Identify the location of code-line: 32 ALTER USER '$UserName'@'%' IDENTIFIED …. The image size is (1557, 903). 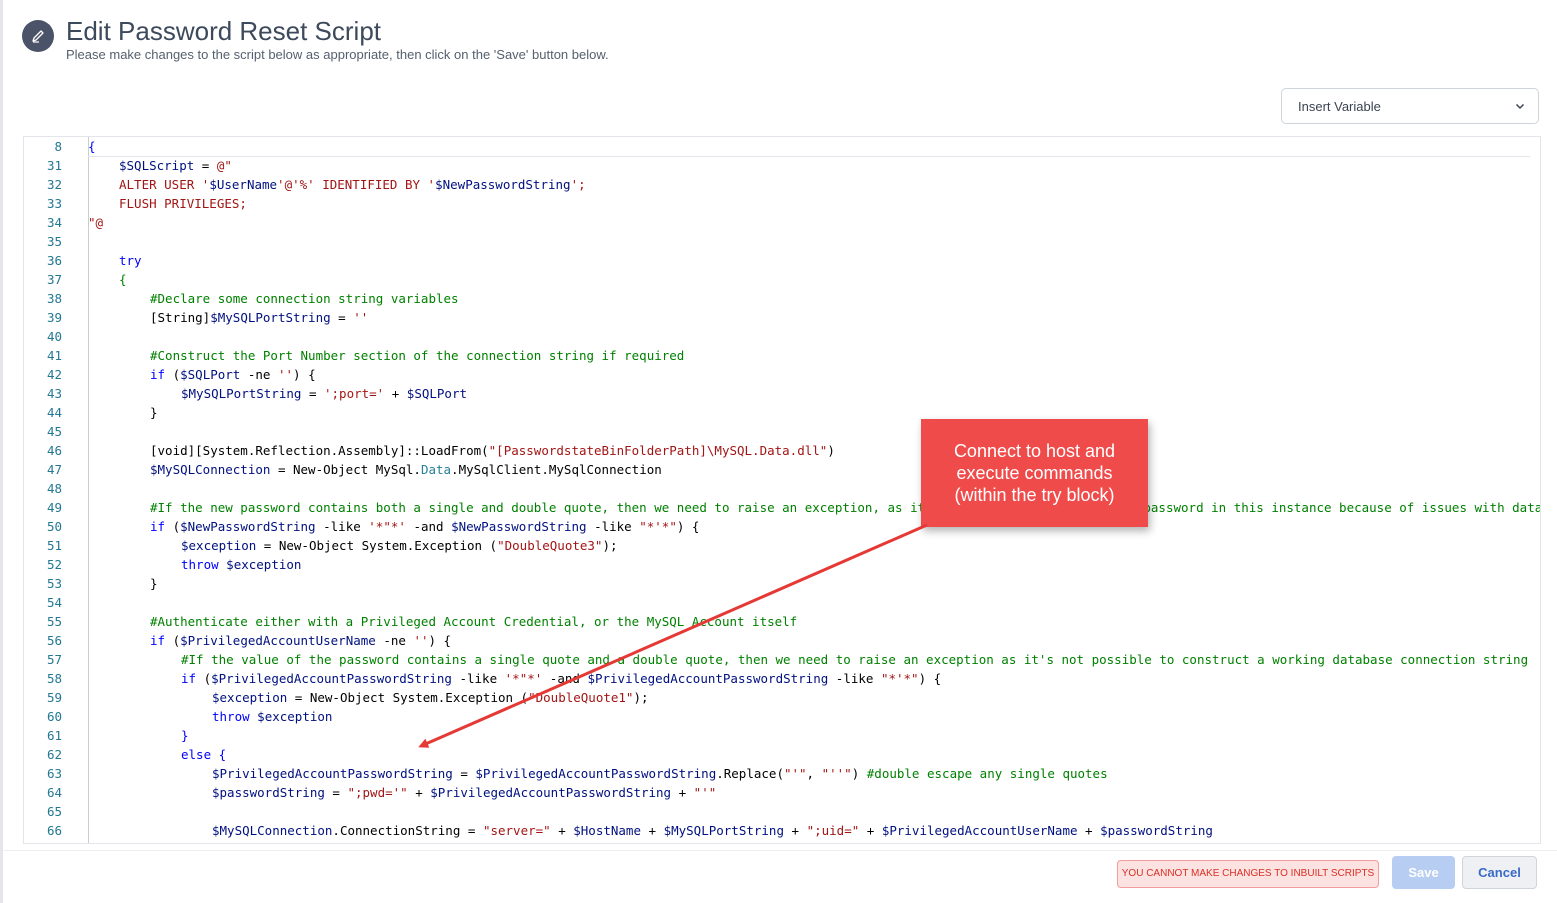
(782, 184).